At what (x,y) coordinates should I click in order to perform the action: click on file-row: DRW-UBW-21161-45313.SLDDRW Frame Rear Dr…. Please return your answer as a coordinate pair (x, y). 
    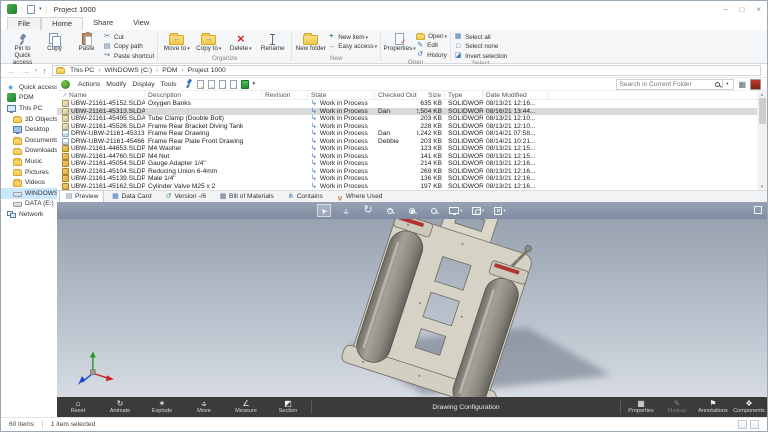
    Looking at the image, I should click on (412, 134).